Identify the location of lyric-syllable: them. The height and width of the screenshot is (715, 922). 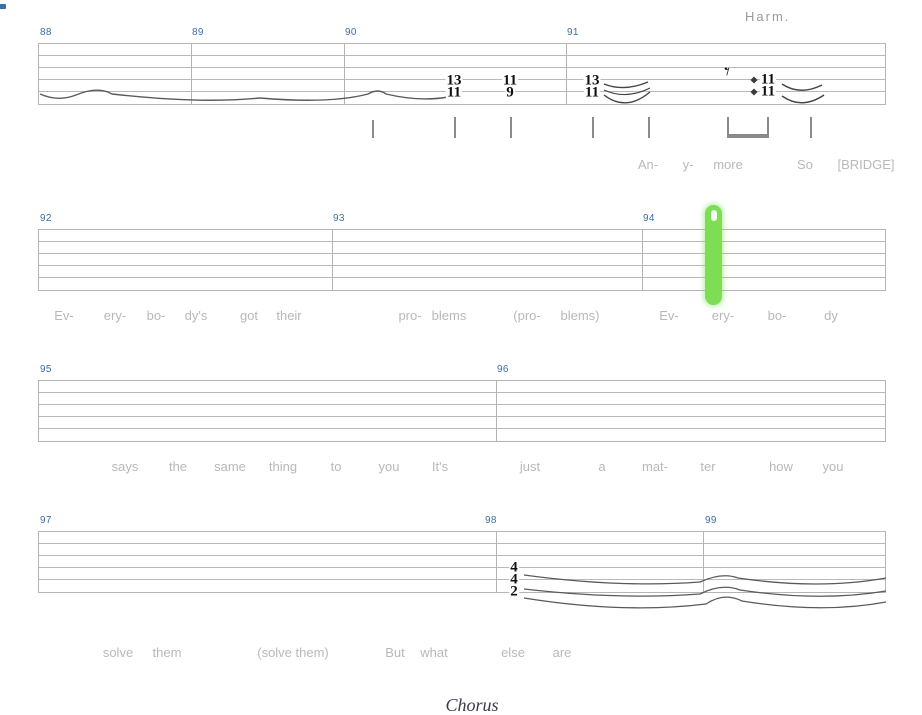
(167, 652).